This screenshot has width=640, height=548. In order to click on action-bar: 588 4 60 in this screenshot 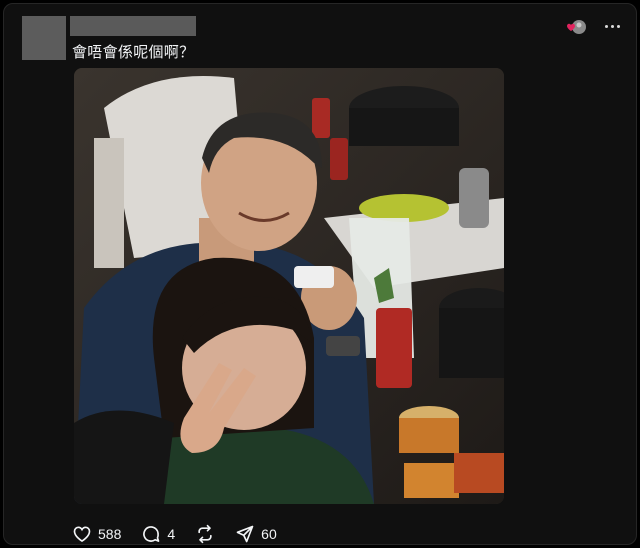, I will do `click(184, 534)`.